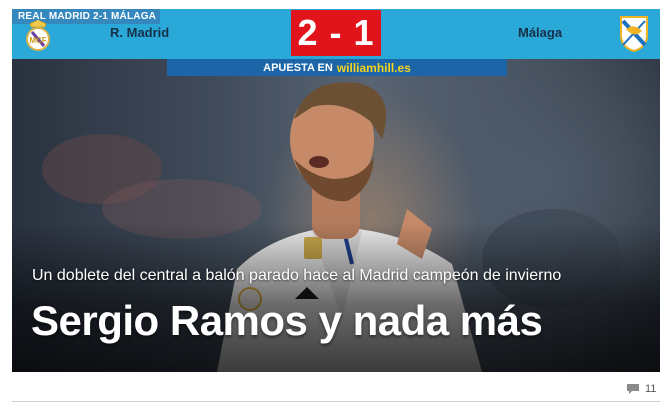 Image resolution: width=670 pixels, height=408 pixels. Describe the element at coordinates (651, 389) in the screenshot. I see `comment-count: 11` at that location.